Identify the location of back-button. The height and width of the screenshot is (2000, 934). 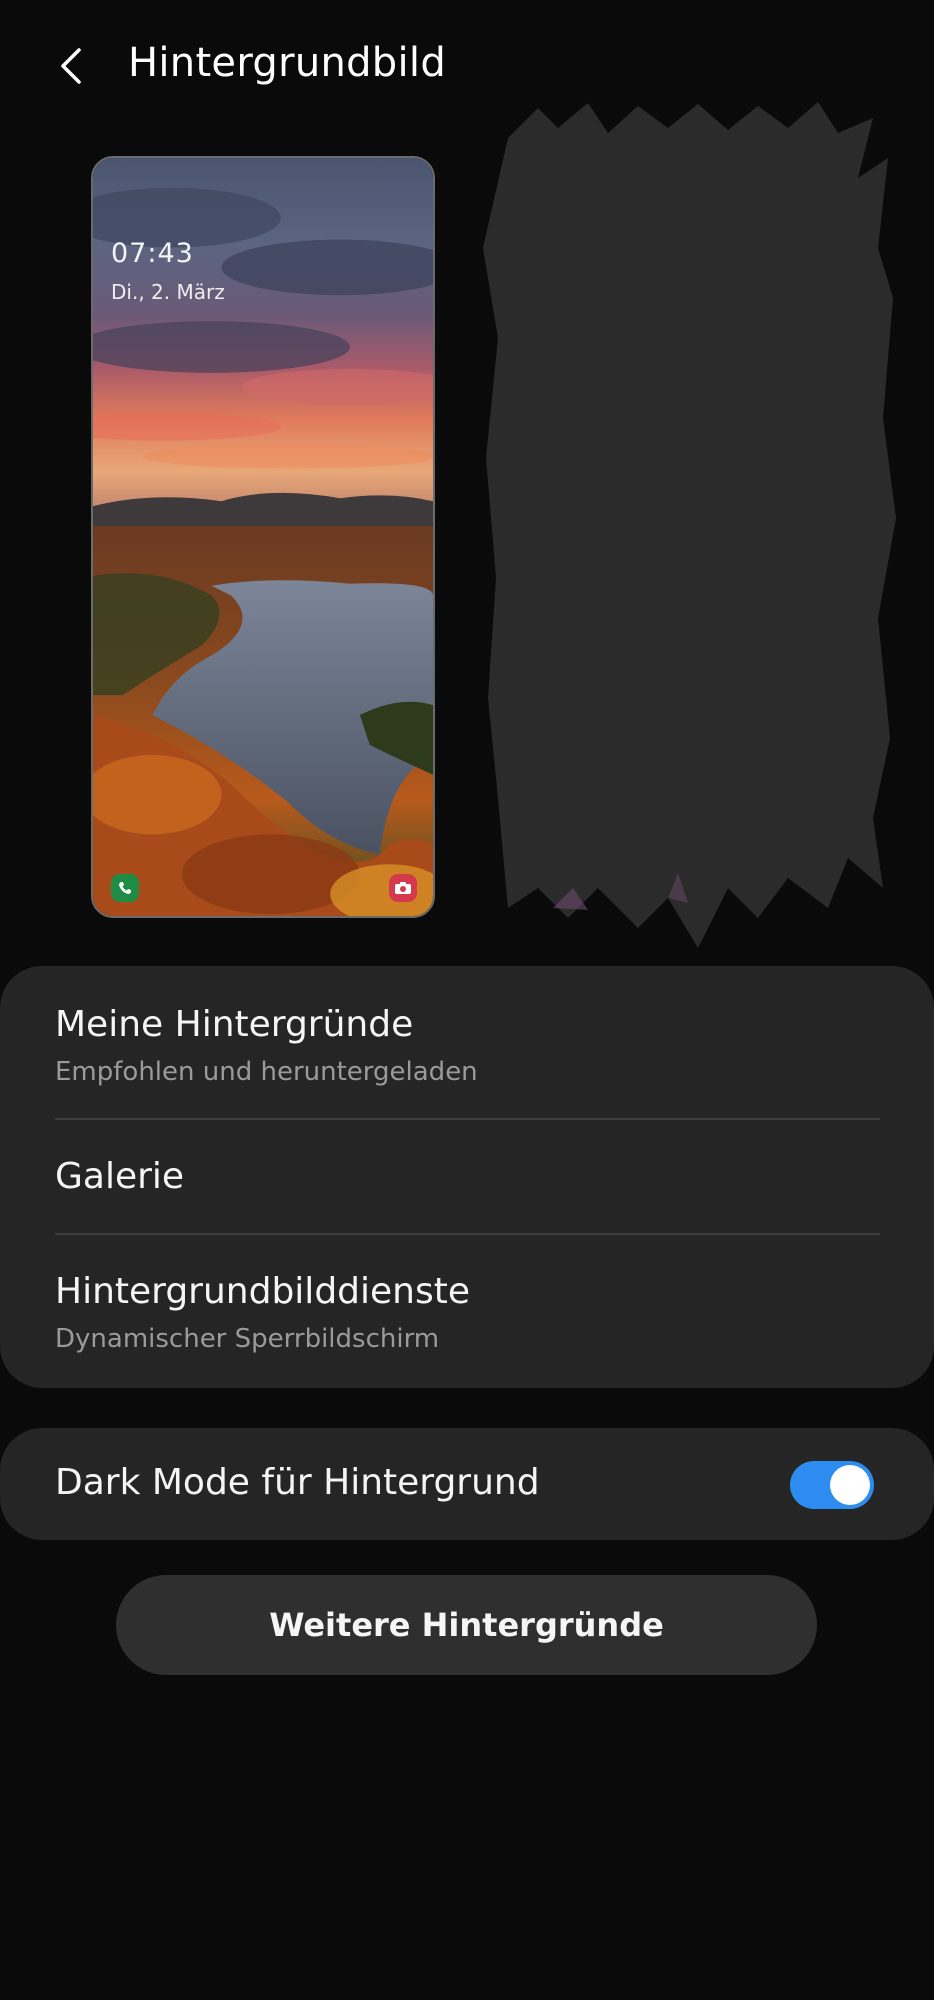
(72, 66).